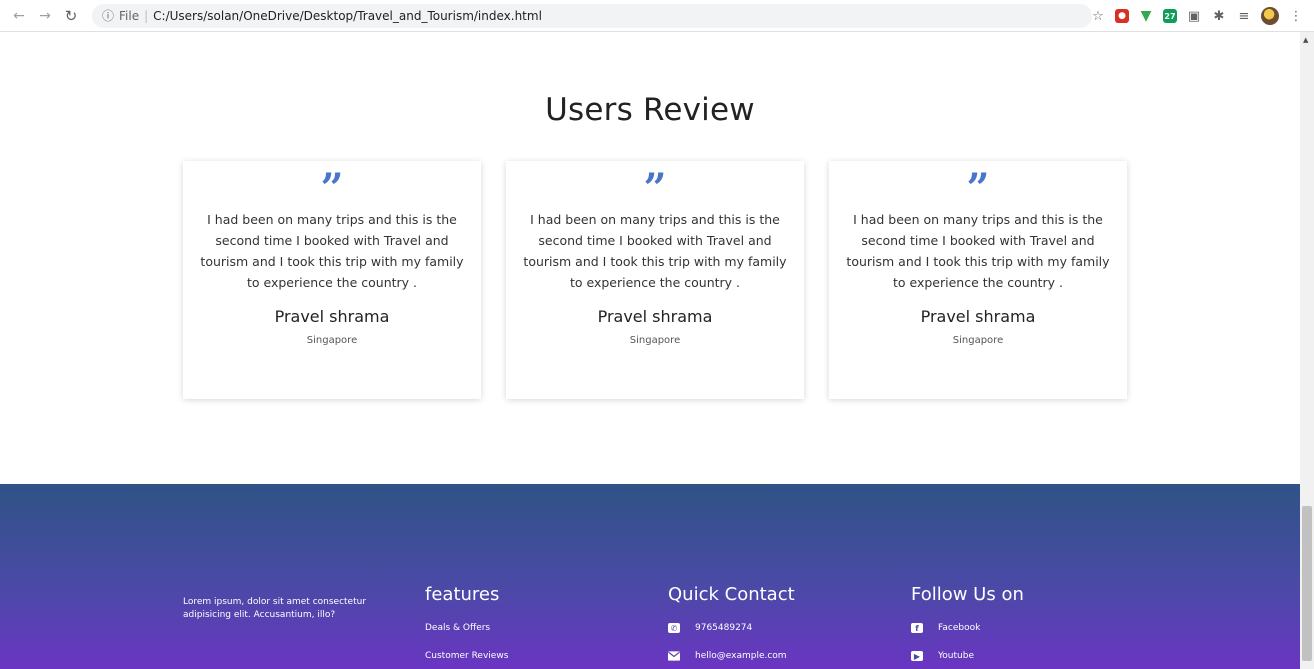 This screenshot has height=669, width=1314. I want to click on extension-record-icon: ●, so click(1122, 16).